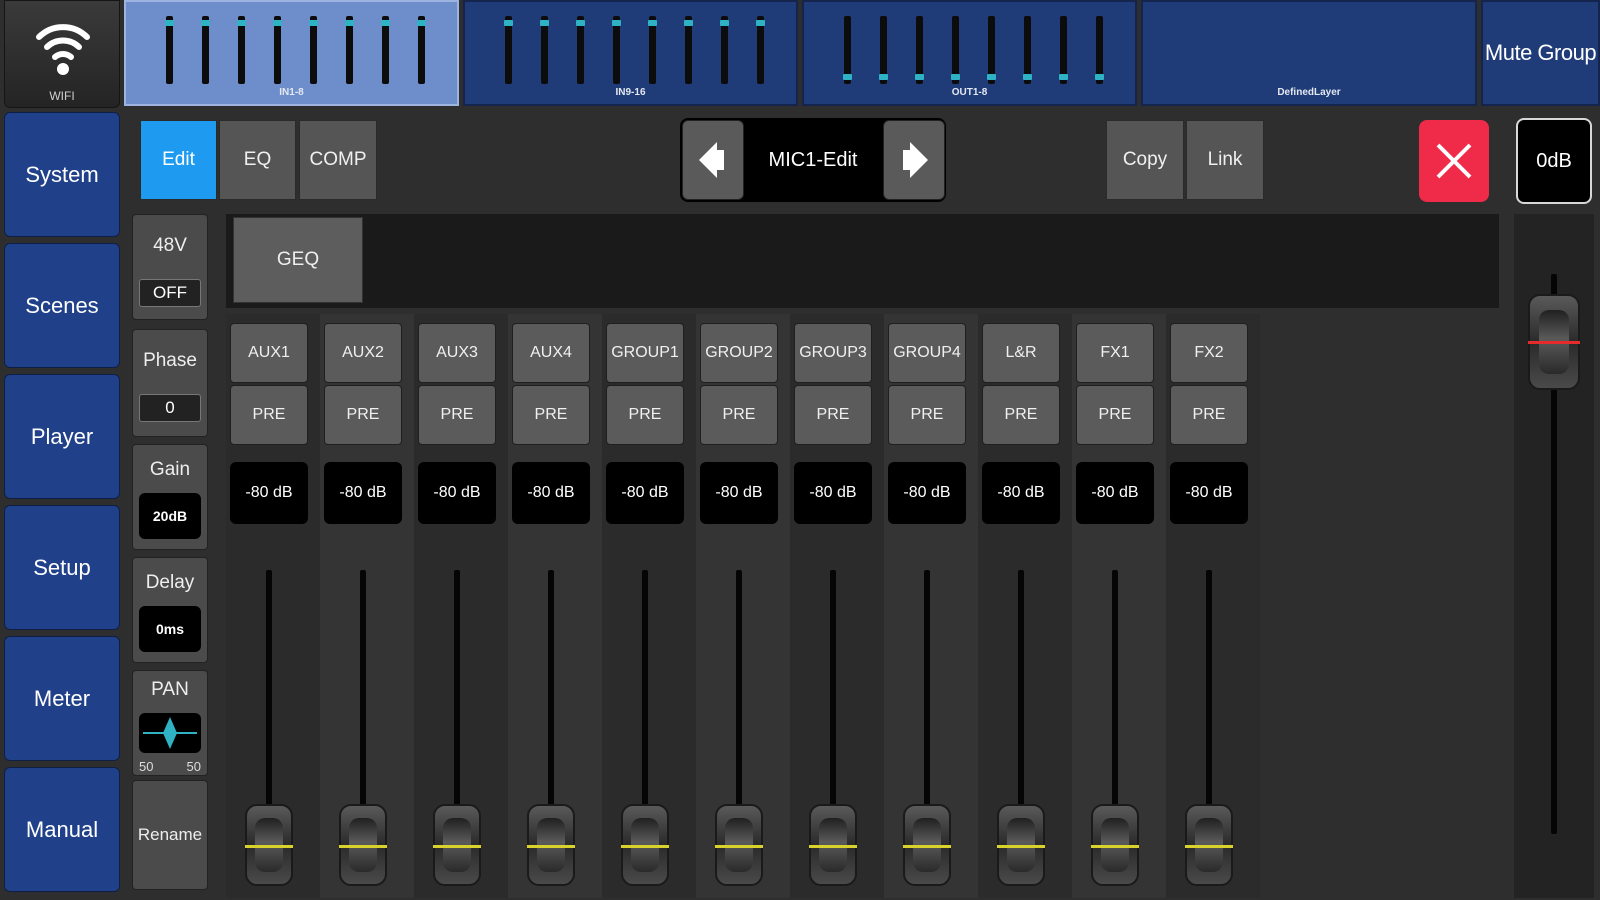  Describe the element at coordinates (927, 353) in the screenshot. I see `send-target-button: GROUP4` at that location.